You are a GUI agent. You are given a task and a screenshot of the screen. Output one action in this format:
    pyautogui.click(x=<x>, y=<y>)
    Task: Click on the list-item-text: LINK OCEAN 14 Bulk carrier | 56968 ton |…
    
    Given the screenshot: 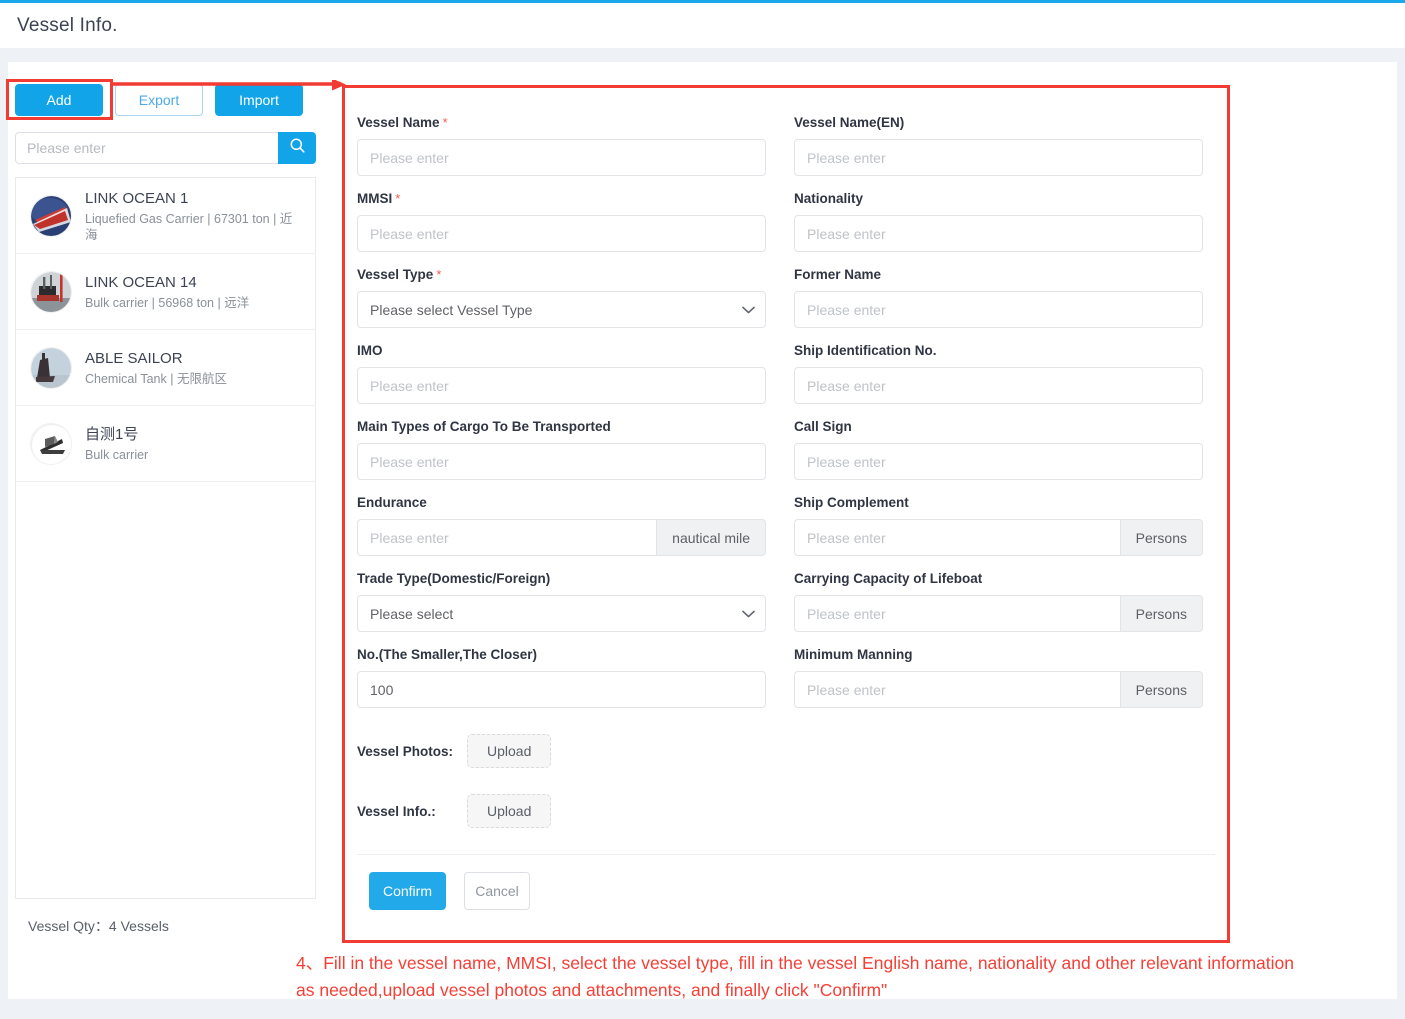 What is the action you would take?
    pyautogui.click(x=167, y=292)
    